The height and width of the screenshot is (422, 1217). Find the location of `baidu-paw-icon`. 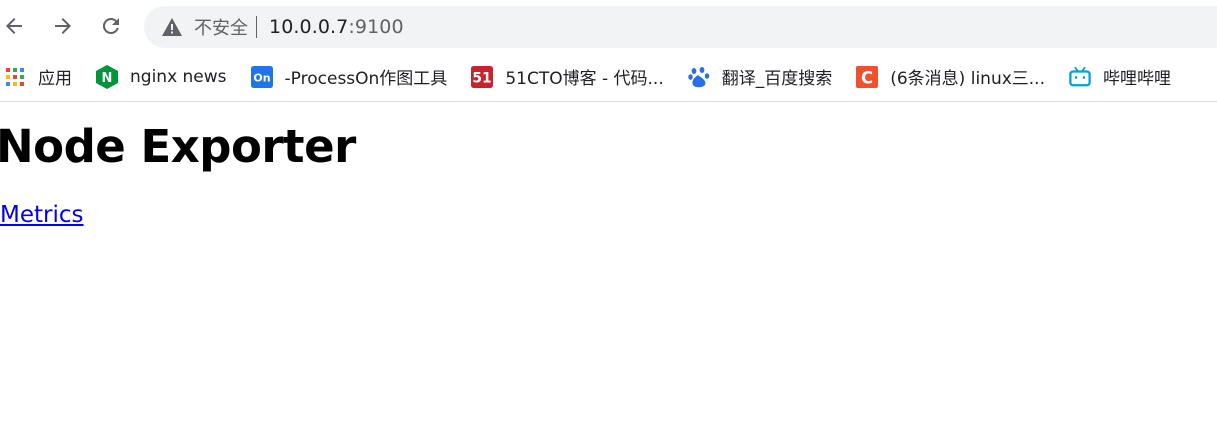

baidu-paw-icon is located at coordinates (699, 77).